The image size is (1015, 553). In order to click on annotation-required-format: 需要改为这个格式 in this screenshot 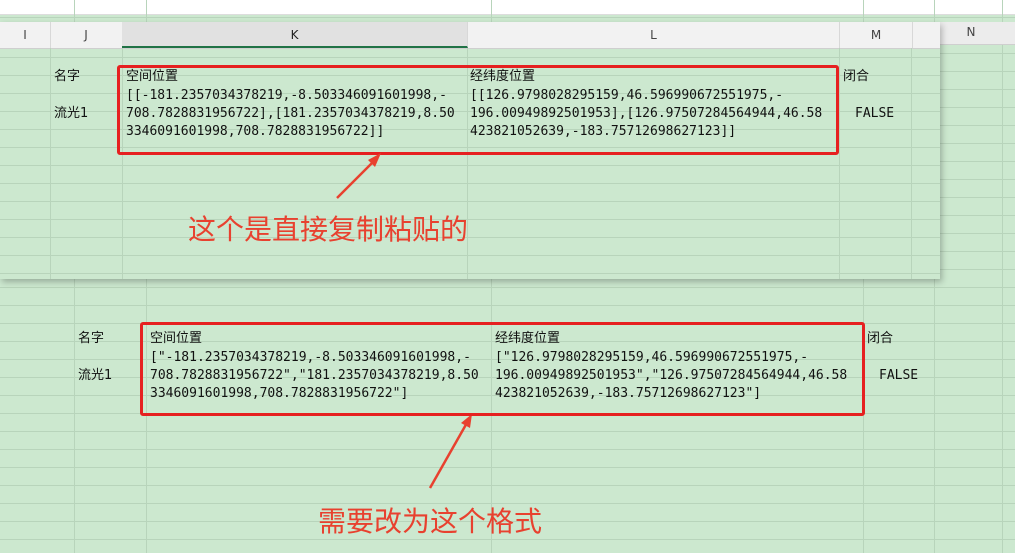, I will do `click(430, 521)`.